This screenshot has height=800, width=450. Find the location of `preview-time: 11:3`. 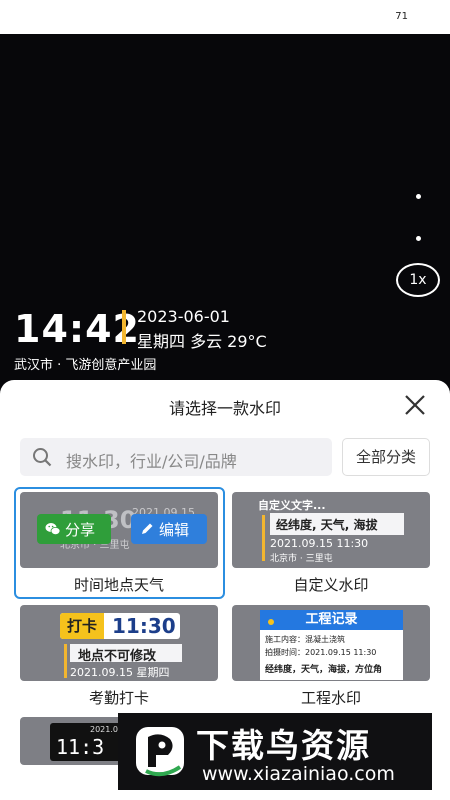

preview-time: 11:3 is located at coordinates (80, 747).